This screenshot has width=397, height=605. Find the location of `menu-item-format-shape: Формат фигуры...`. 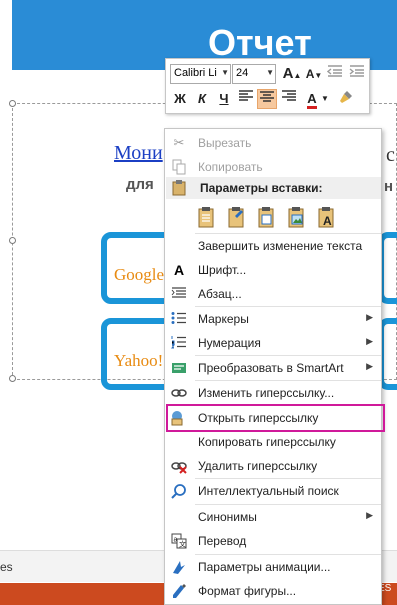

menu-item-format-shape: Формат фигуры... is located at coordinates (273, 591).